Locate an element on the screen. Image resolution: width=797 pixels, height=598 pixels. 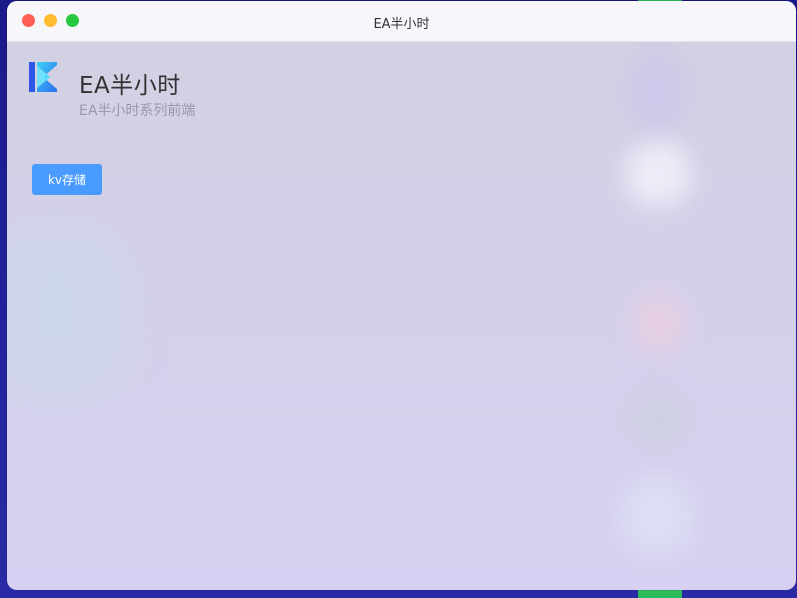
title-bar: EA半小时 is located at coordinates (401, 21).